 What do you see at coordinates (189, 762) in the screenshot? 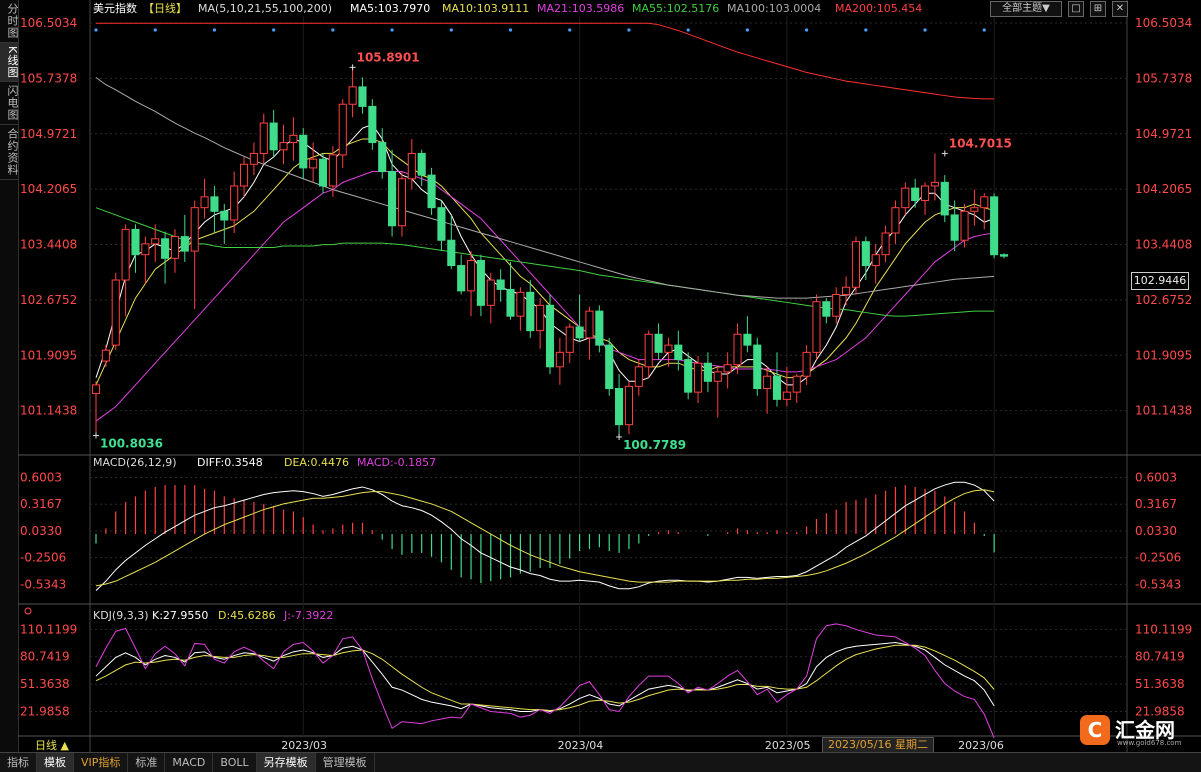
I see `tab-macd: MACD` at bounding box center [189, 762].